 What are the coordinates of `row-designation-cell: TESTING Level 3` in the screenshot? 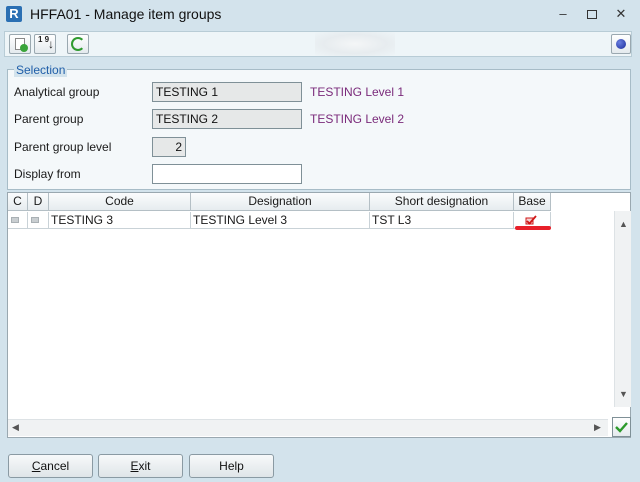 It's located at (280, 220).